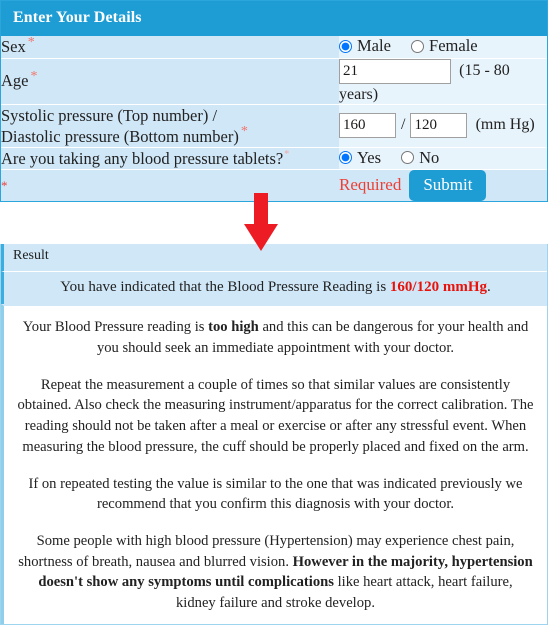 The width and height of the screenshot is (550, 625). I want to click on form-row-age: Age* (15 - 80 years), so click(274, 81).